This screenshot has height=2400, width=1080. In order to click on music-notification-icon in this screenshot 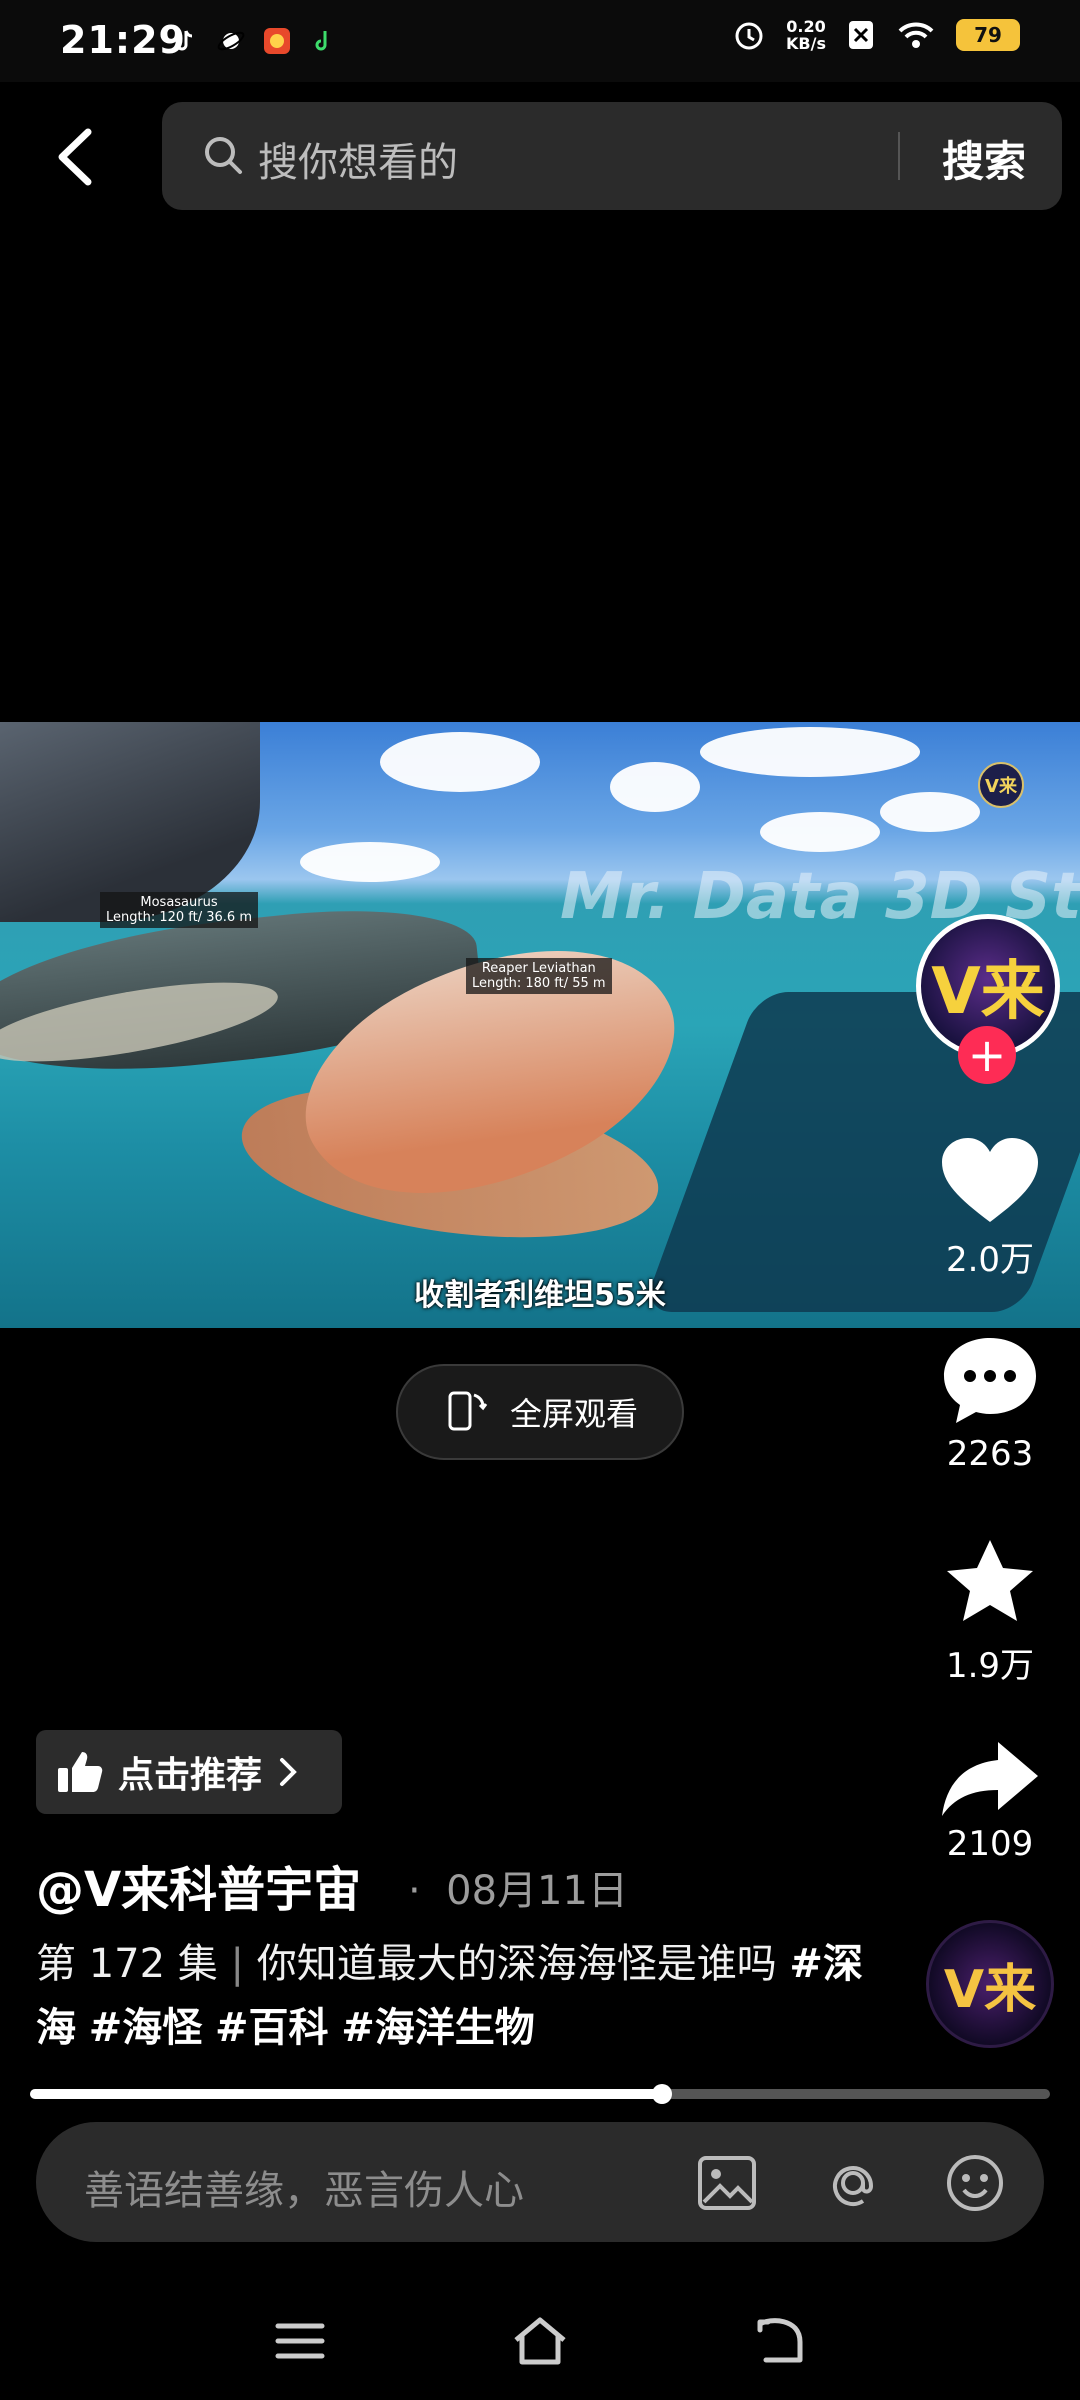, I will do `click(321, 41)`.